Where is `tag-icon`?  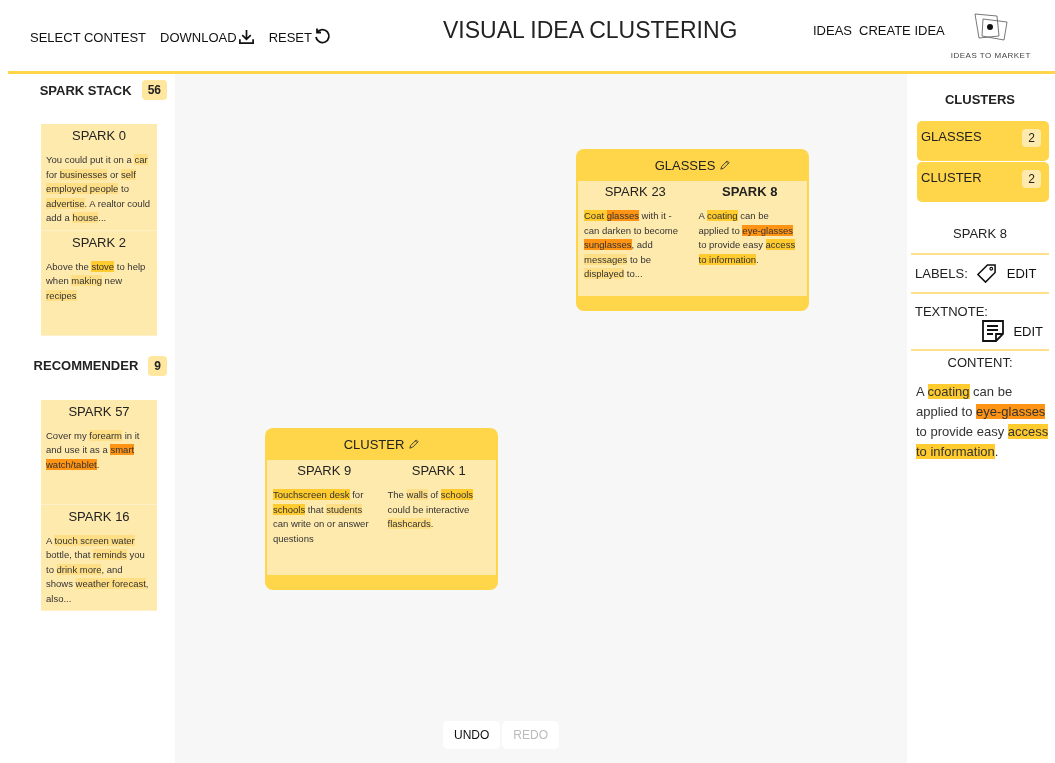
tag-icon is located at coordinates (986, 273).